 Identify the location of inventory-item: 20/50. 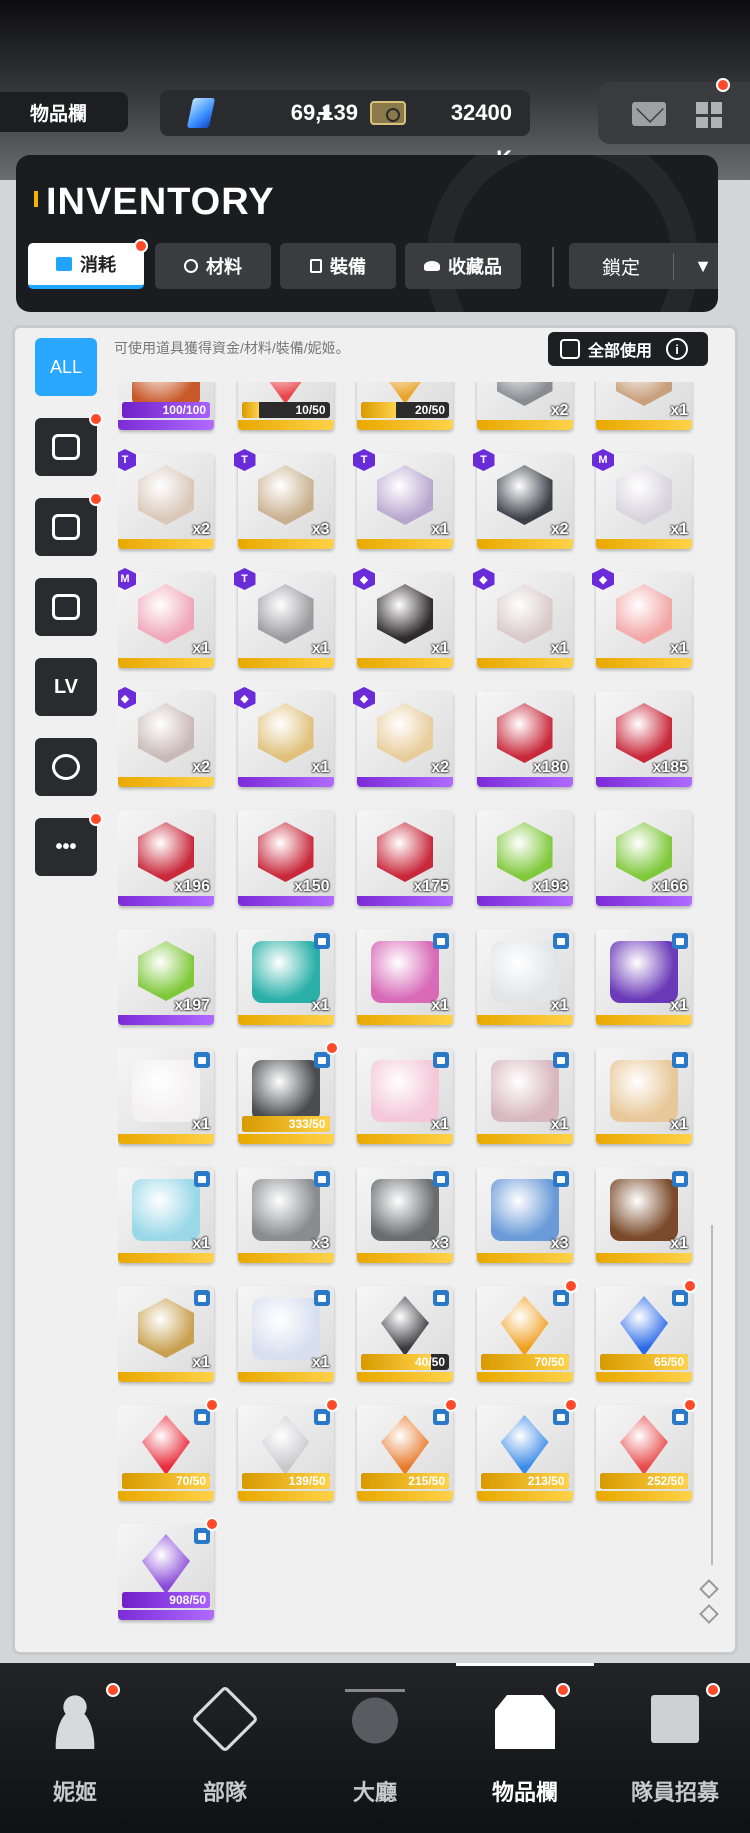
(405, 406).